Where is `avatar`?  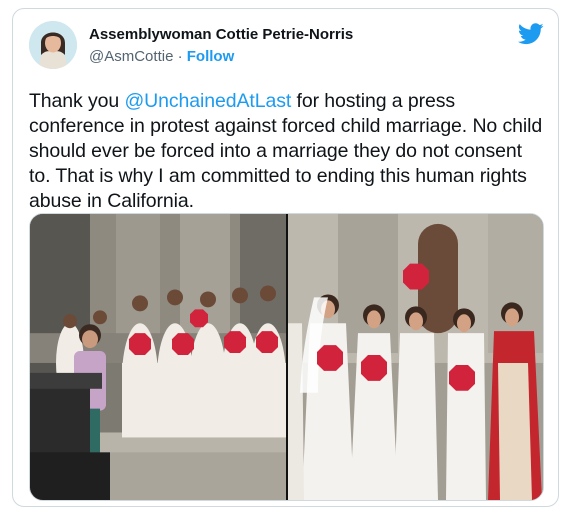 avatar is located at coordinates (53, 45).